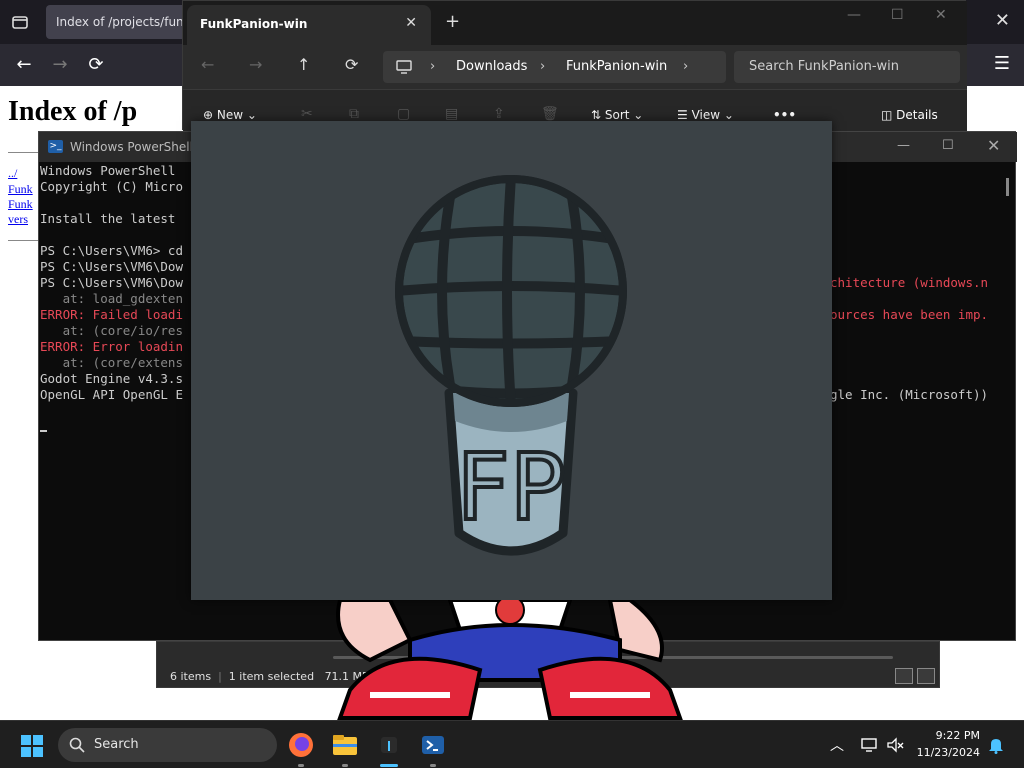 This screenshot has width=1024, height=768. Describe the element at coordinates (121, 22) in the screenshot. I see `firefox-tab: Index of /projects/funkp` at that location.